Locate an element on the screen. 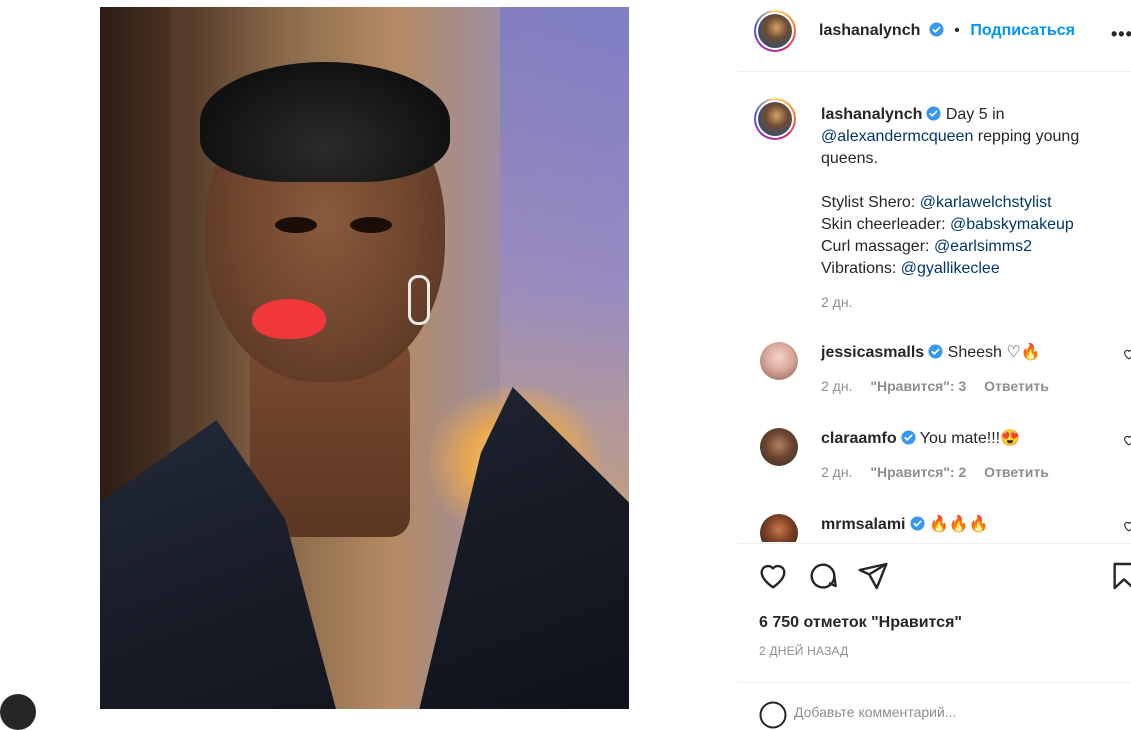  caption-line-label: Stylist Shero: is located at coordinates (868, 202).